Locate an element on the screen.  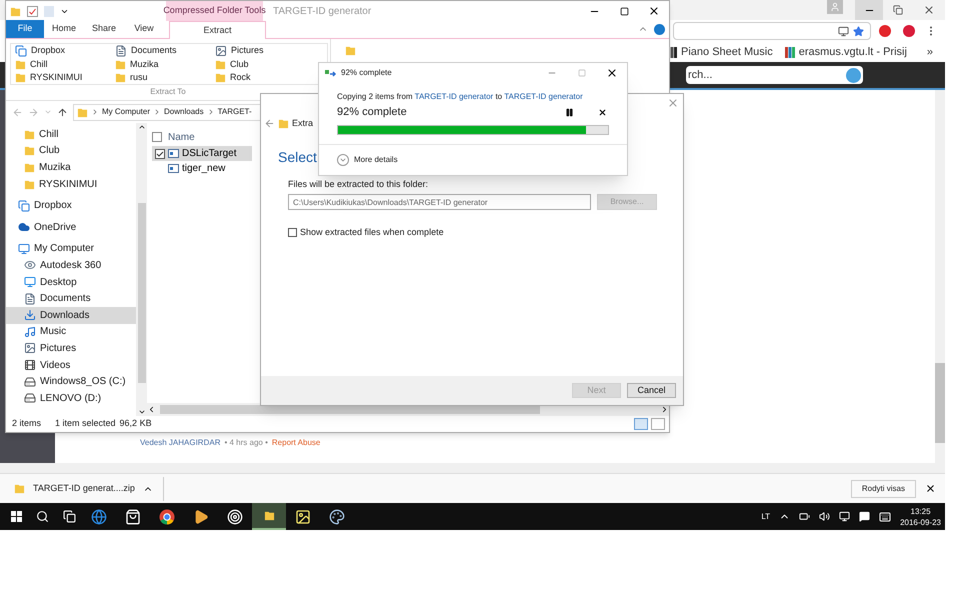
nav-item: Muzika is located at coordinates (71, 167).